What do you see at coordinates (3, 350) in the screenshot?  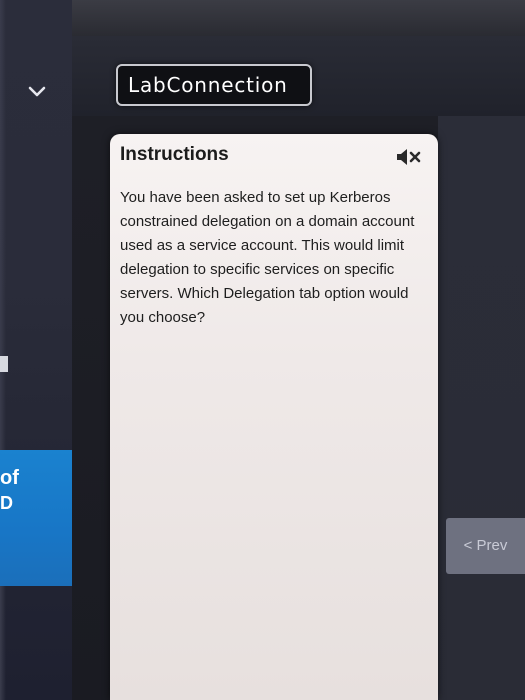 I see `sidebar-edge` at bounding box center [3, 350].